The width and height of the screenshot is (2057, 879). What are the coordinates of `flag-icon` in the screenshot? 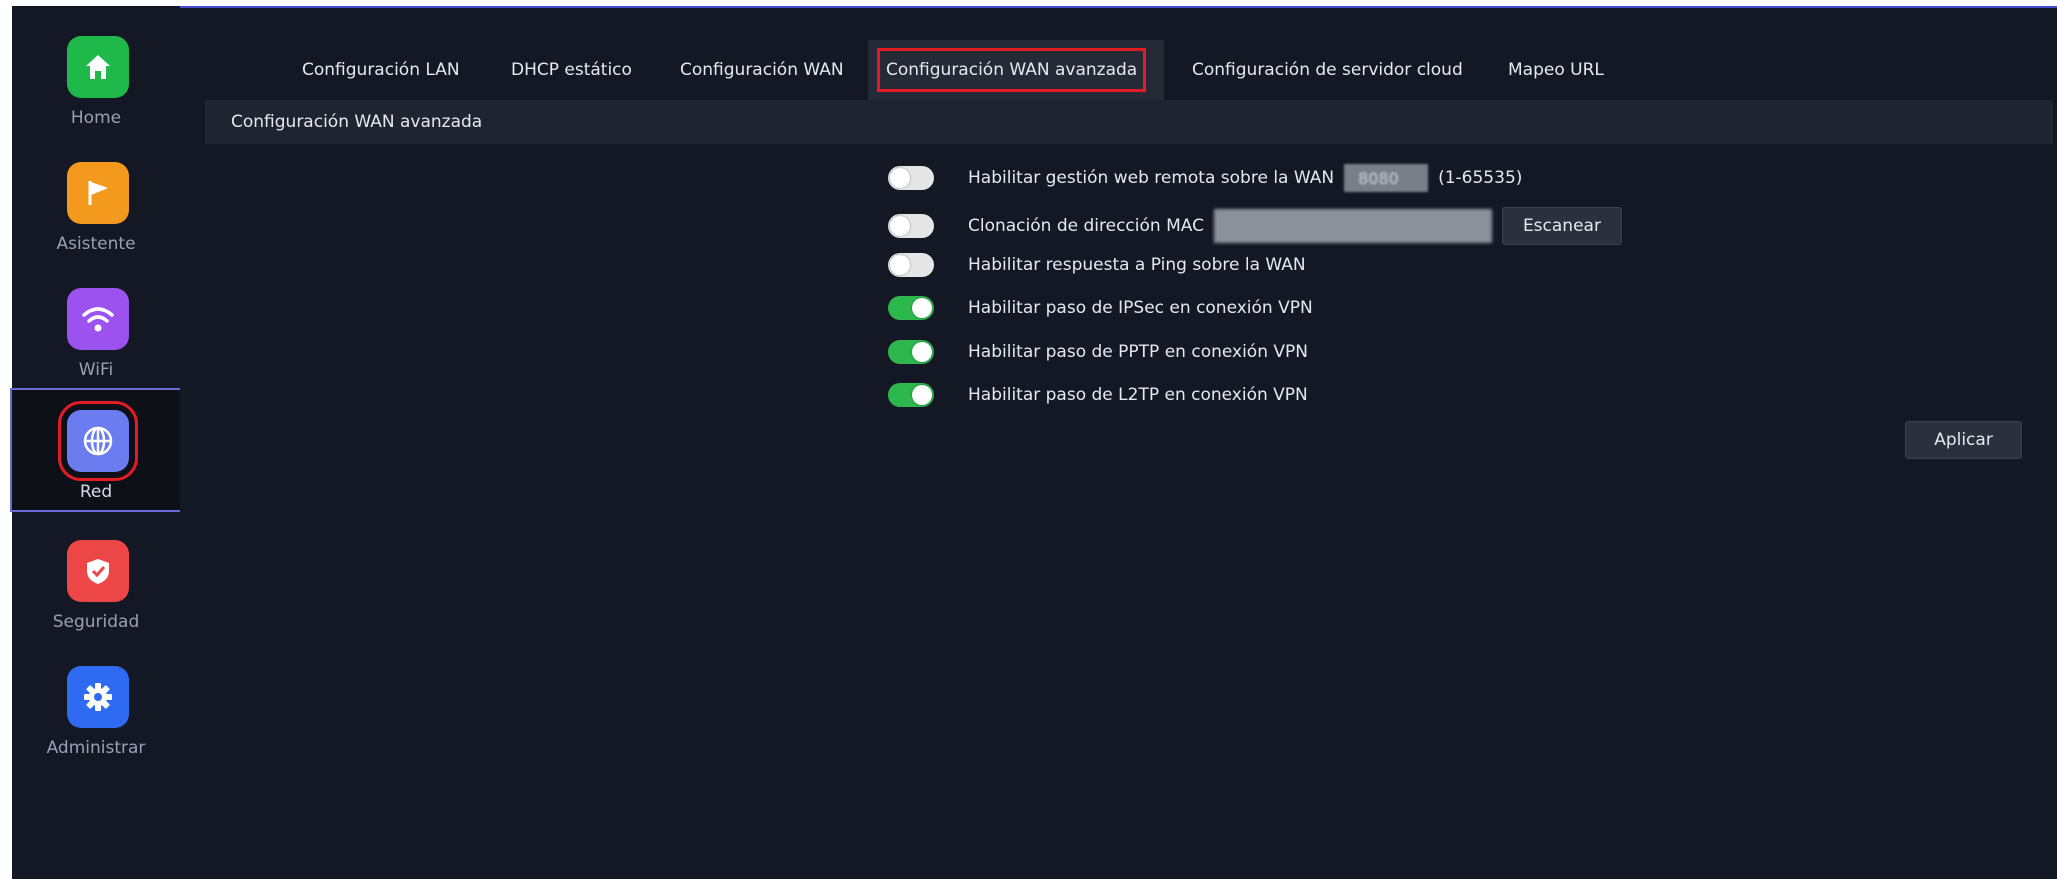 It's located at (98, 193).